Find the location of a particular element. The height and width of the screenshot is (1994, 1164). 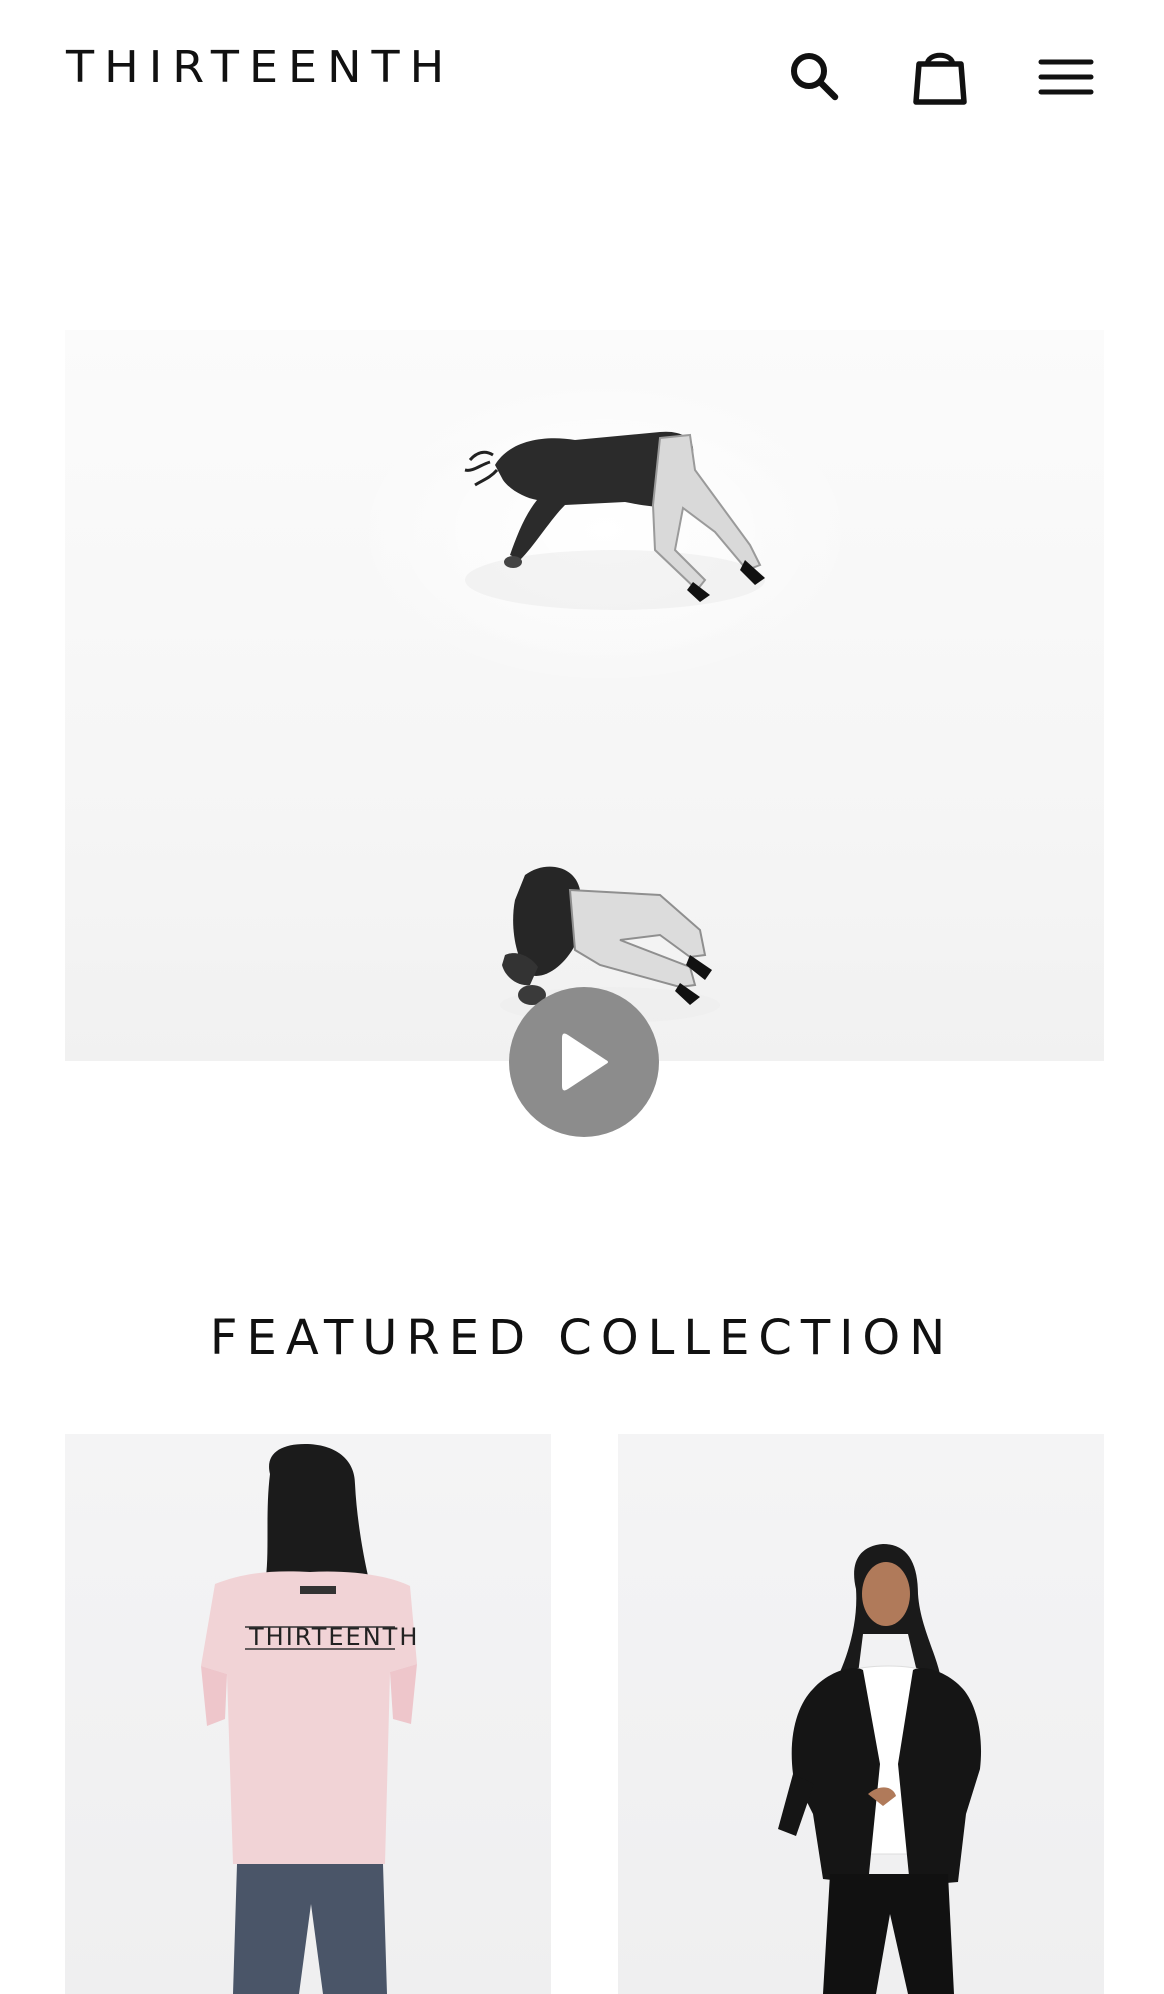

play-video-button is located at coordinates (584, 1062).